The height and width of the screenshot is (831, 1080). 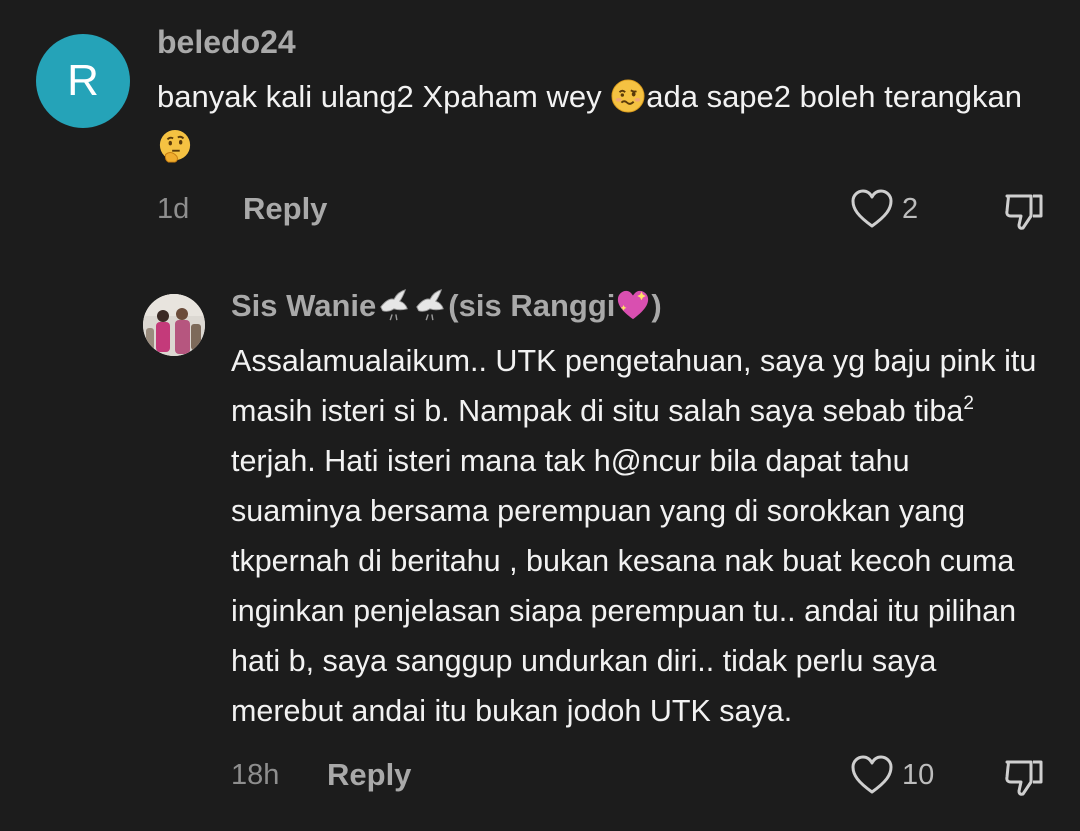 What do you see at coordinates (175, 146) in the screenshot?
I see `thinking-face-emoji` at bounding box center [175, 146].